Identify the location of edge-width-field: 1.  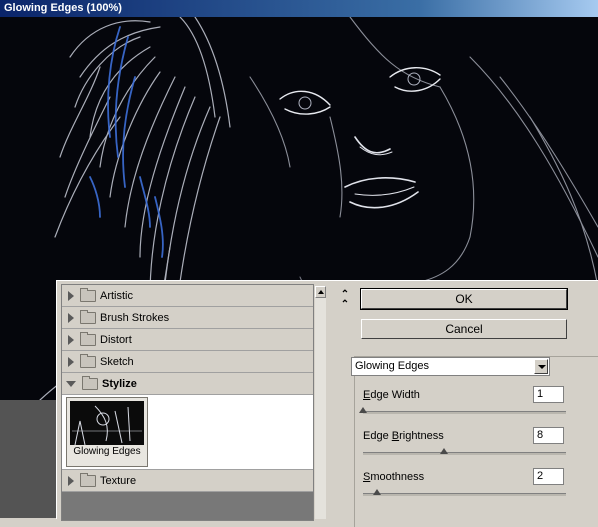
(548, 394).